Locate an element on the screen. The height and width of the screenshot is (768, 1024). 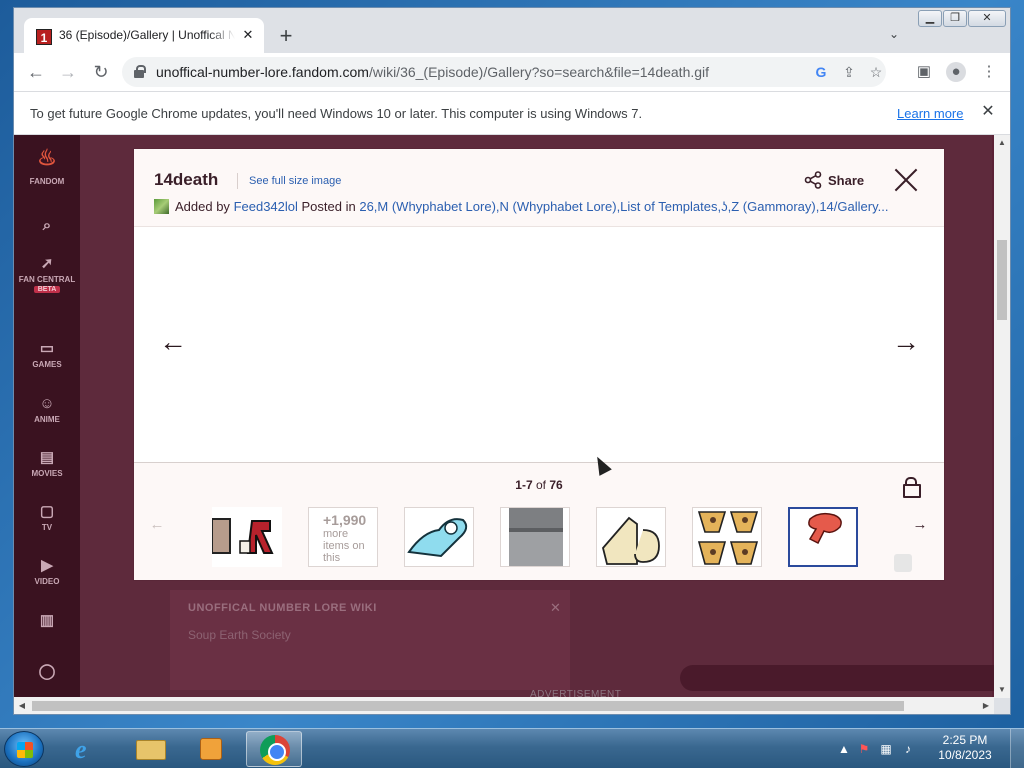
wiki-notice-title: UNOFFICAL NUMBER LORE WIKI is located at coordinates (282, 608).